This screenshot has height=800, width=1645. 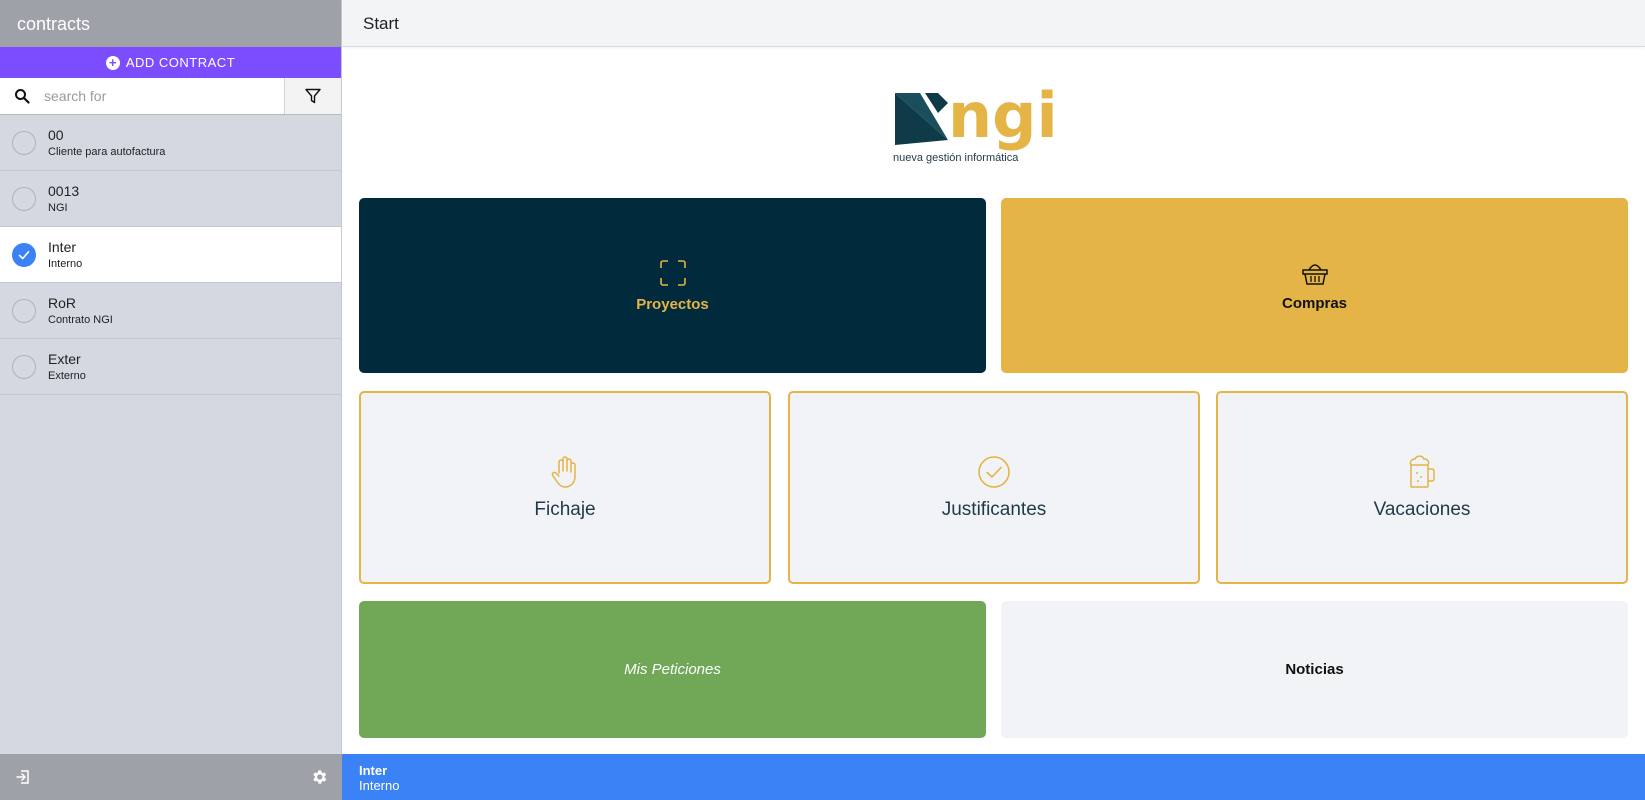 What do you see at coordinates (67, 376) in the screenshot?
I see `contract-name: Externo` at bounding box center [67, 376].